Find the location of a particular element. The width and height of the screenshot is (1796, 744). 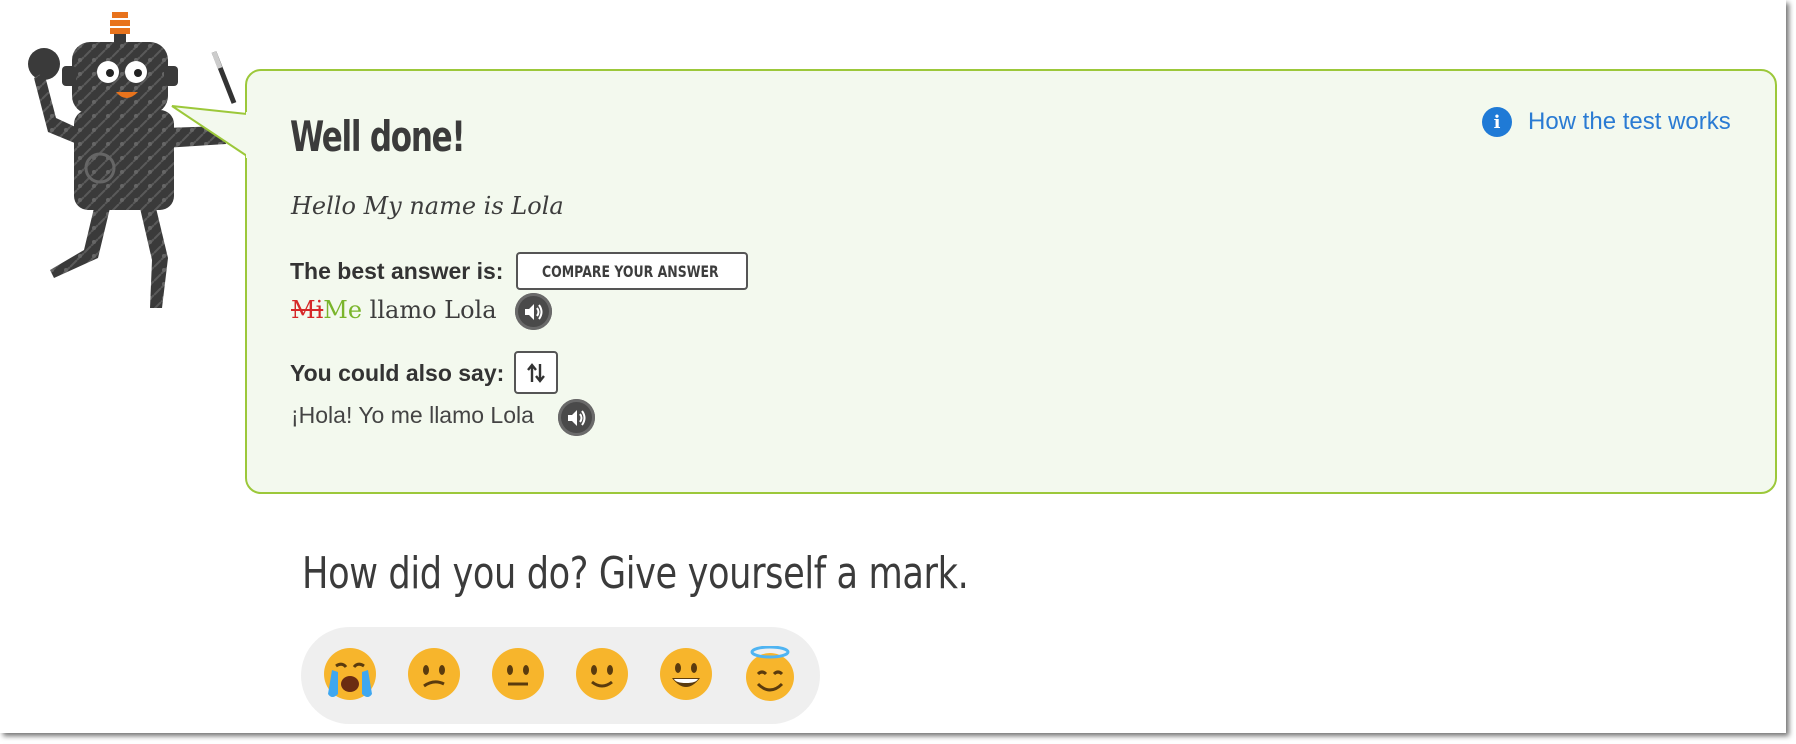

grinning-face-icon is located at coordinates (686, 674).